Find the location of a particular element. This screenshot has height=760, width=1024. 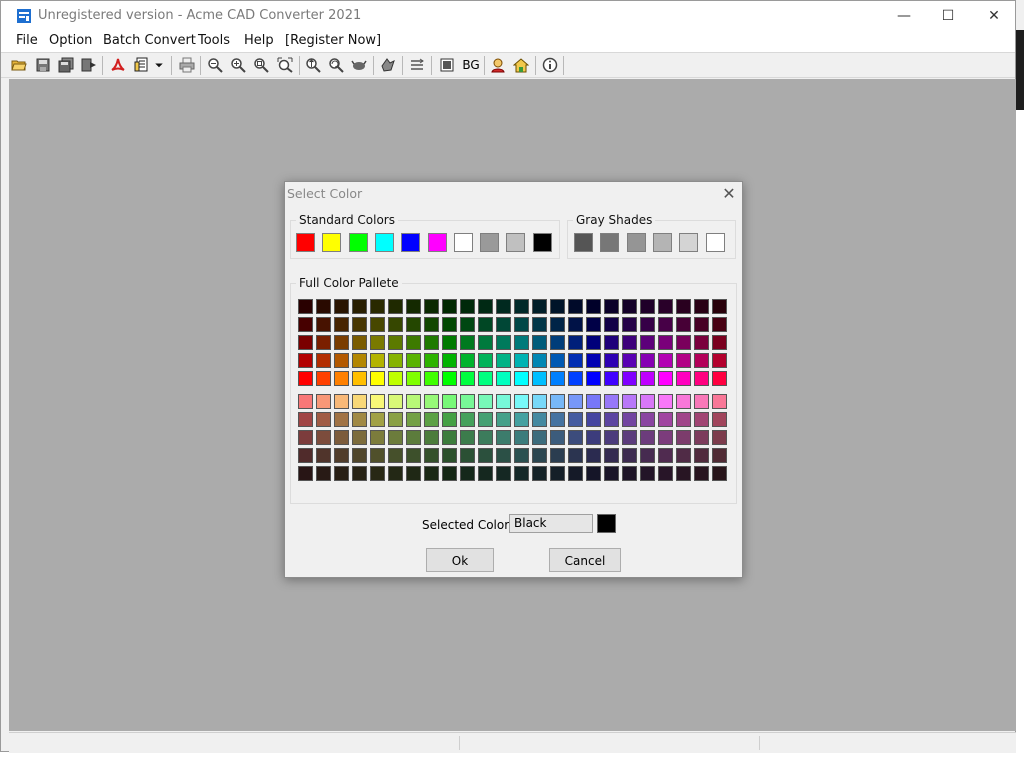

zoom-realtime-icon is located at coordinates (313, 65).